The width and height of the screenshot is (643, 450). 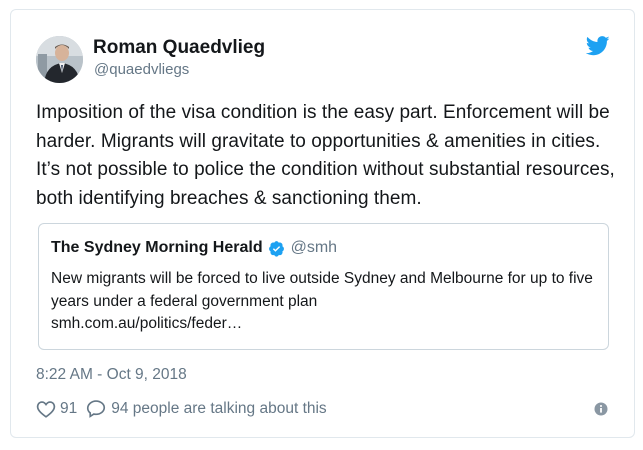 I want to click on talking-link: 94 people are talking about this, so click(x=206, y=408).